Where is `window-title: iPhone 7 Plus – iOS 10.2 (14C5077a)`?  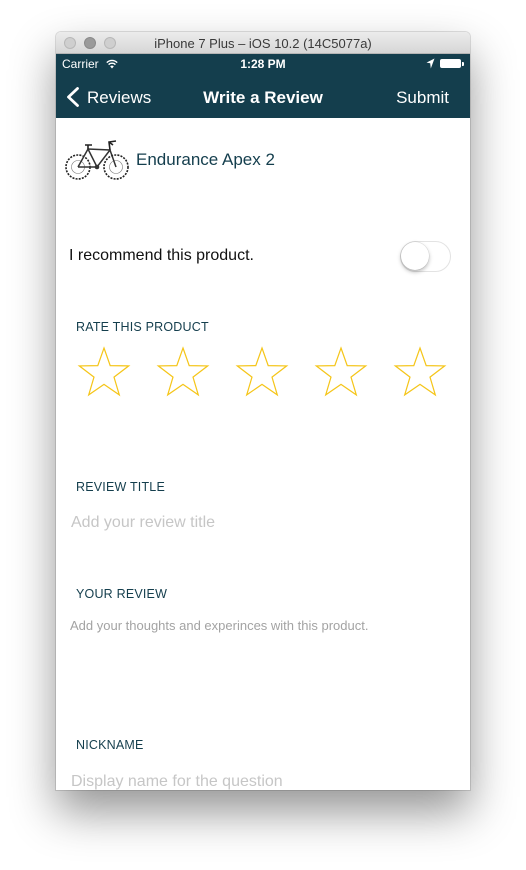
window-title: iPhone 7 Plus – iOS 10.2 (14C5077a) is located at coordinates (263, 43).